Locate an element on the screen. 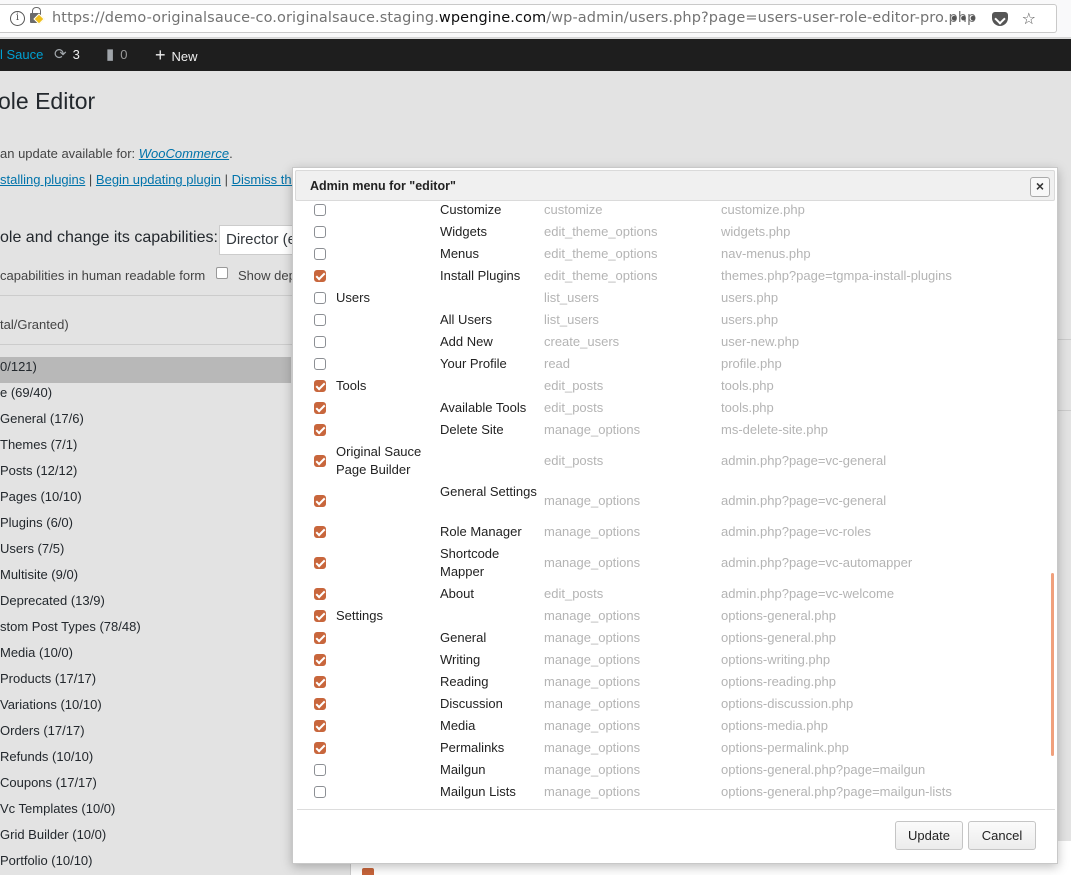 The width and height of the screenshot is (1071, 875). capability-checkbox is located at coordinates (368, 871).